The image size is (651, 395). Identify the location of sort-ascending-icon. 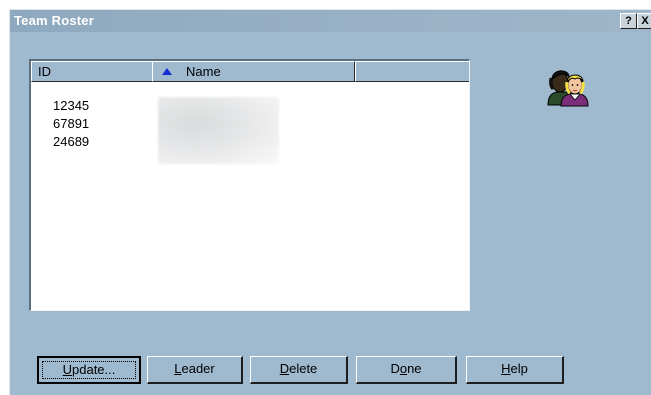
(167, 71).